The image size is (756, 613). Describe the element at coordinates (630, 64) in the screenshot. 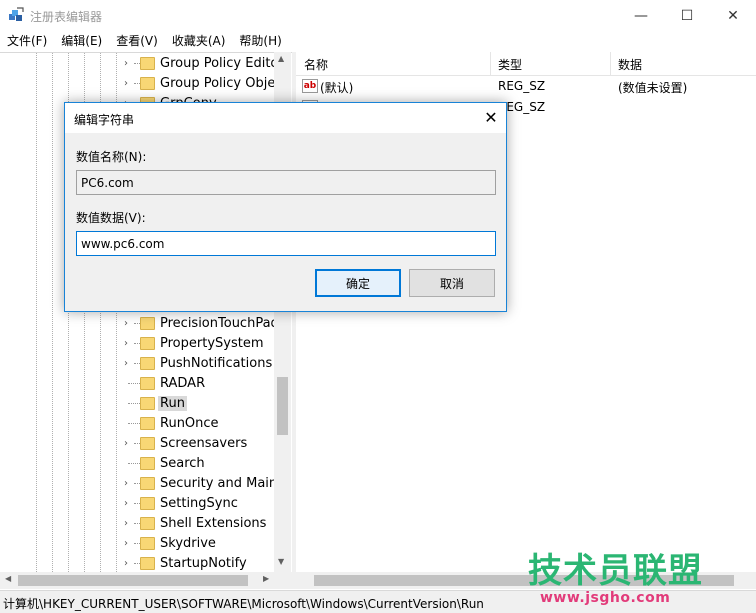

I see `column-header-data: 数据` at that location.